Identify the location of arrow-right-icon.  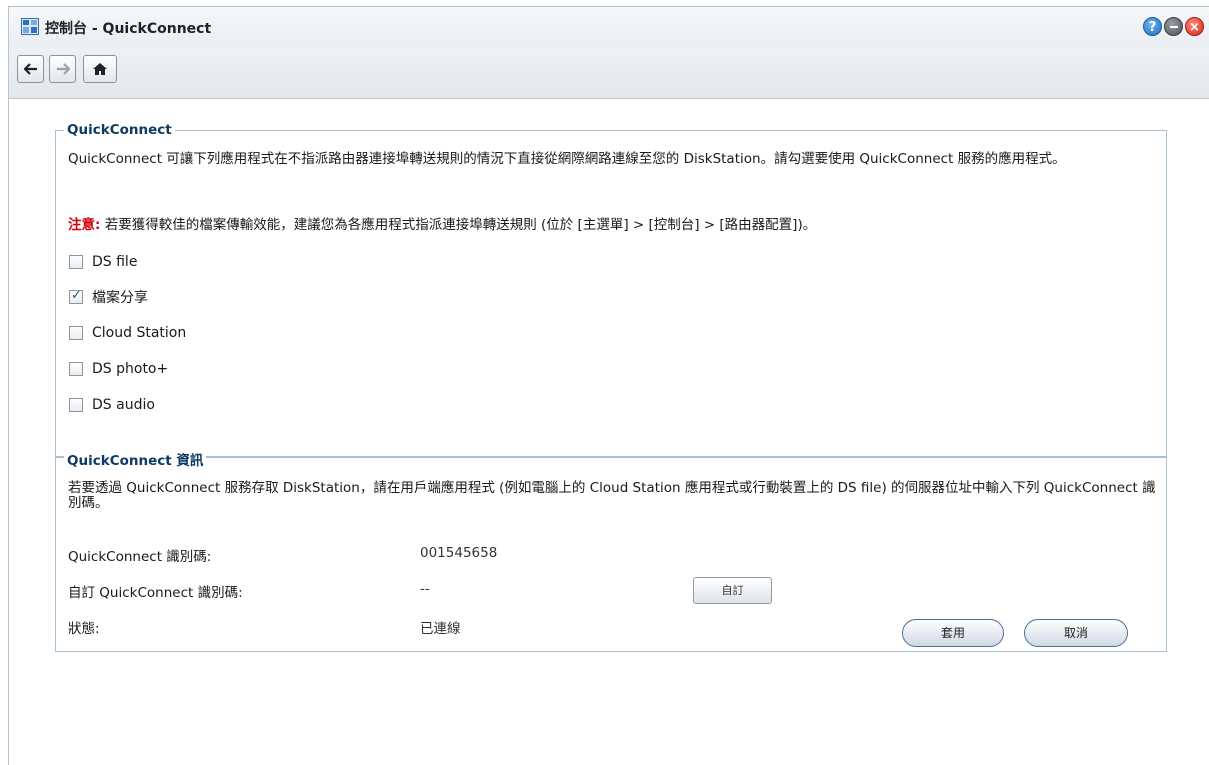
(63, 69).